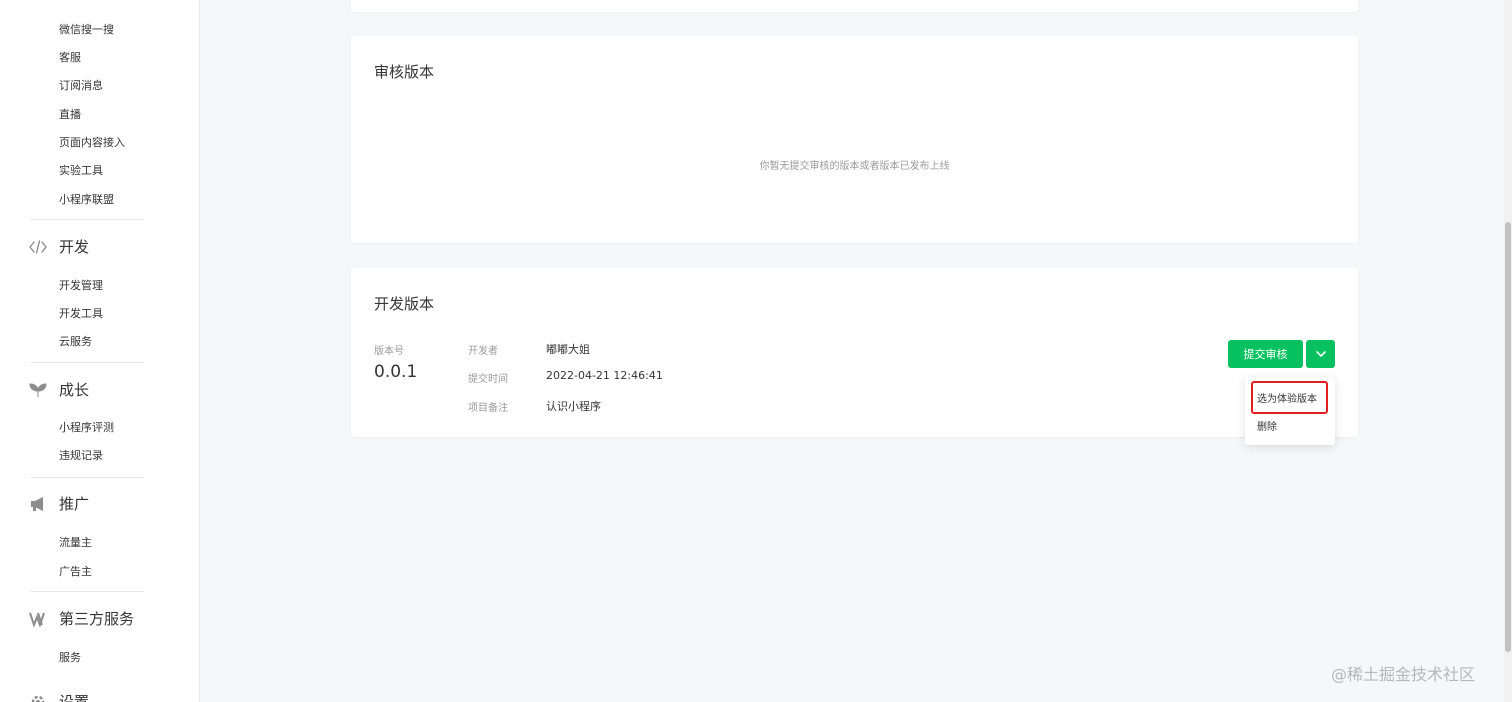 This screenshot has height=702, width=1512. What do you see at coordinates (1508, 437) in the screenshot?
I see `scrollbar-thumb` at bounding box center [1508, 437].